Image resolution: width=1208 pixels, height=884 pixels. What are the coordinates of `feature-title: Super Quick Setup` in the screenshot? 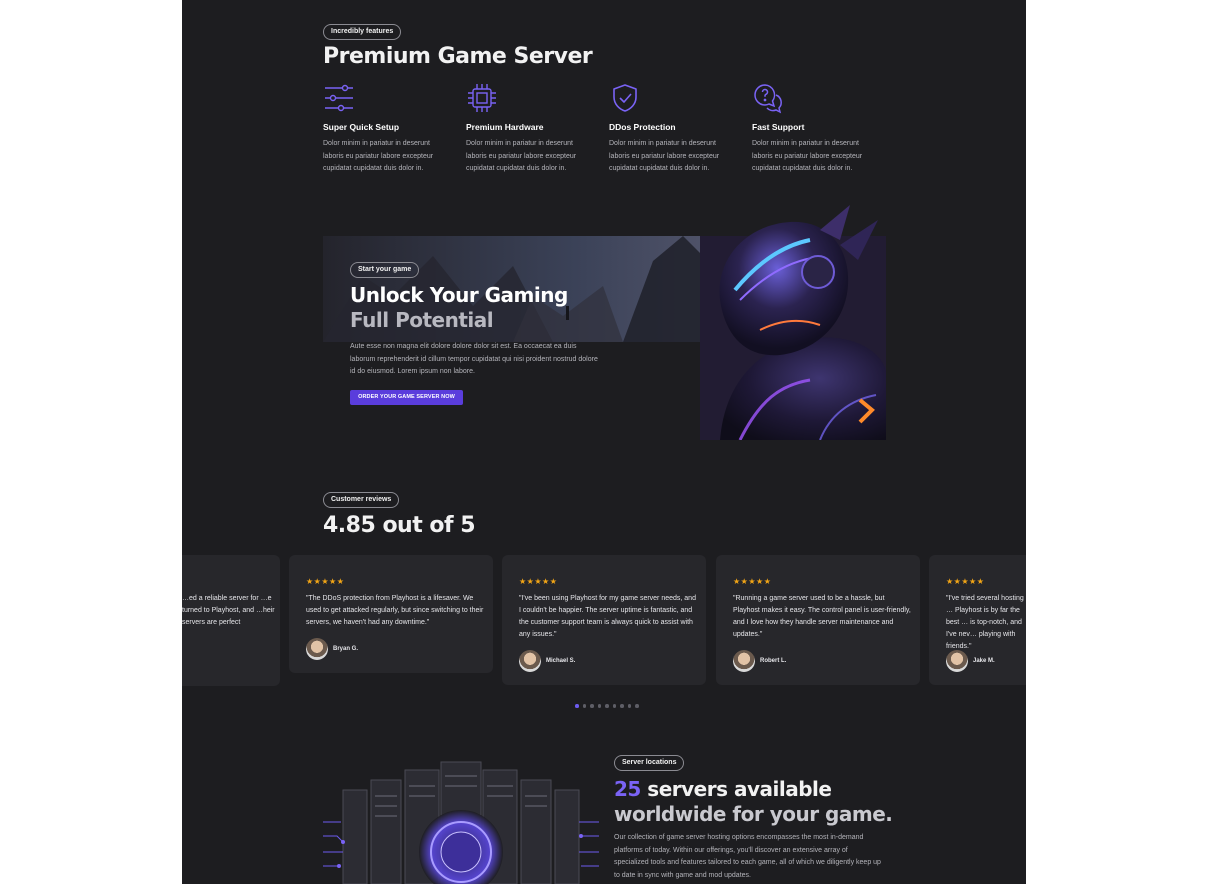 It's located at (361, 127).